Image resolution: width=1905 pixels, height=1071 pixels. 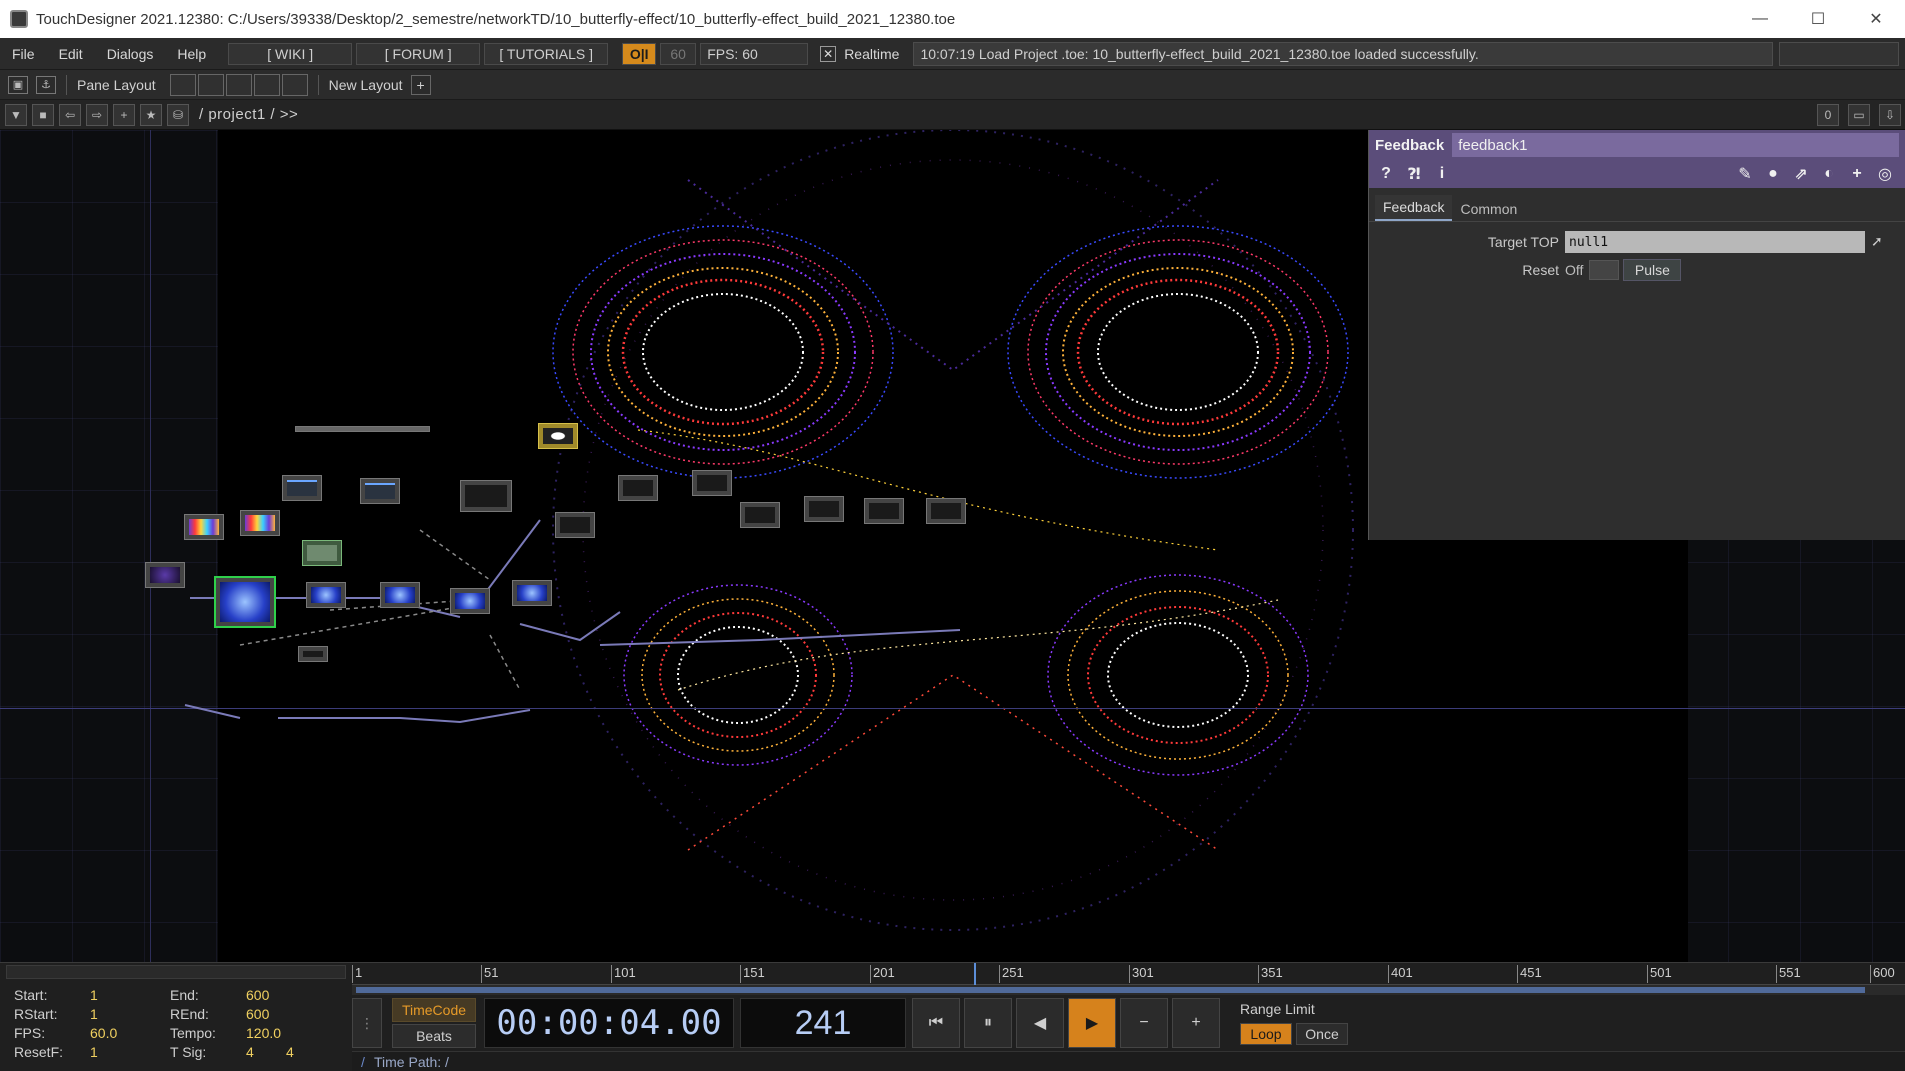 What do you see at coordinates (1144, 1023) in the screenshot?
I see `step-back-button: −` at bounding box center [1144, 1023].